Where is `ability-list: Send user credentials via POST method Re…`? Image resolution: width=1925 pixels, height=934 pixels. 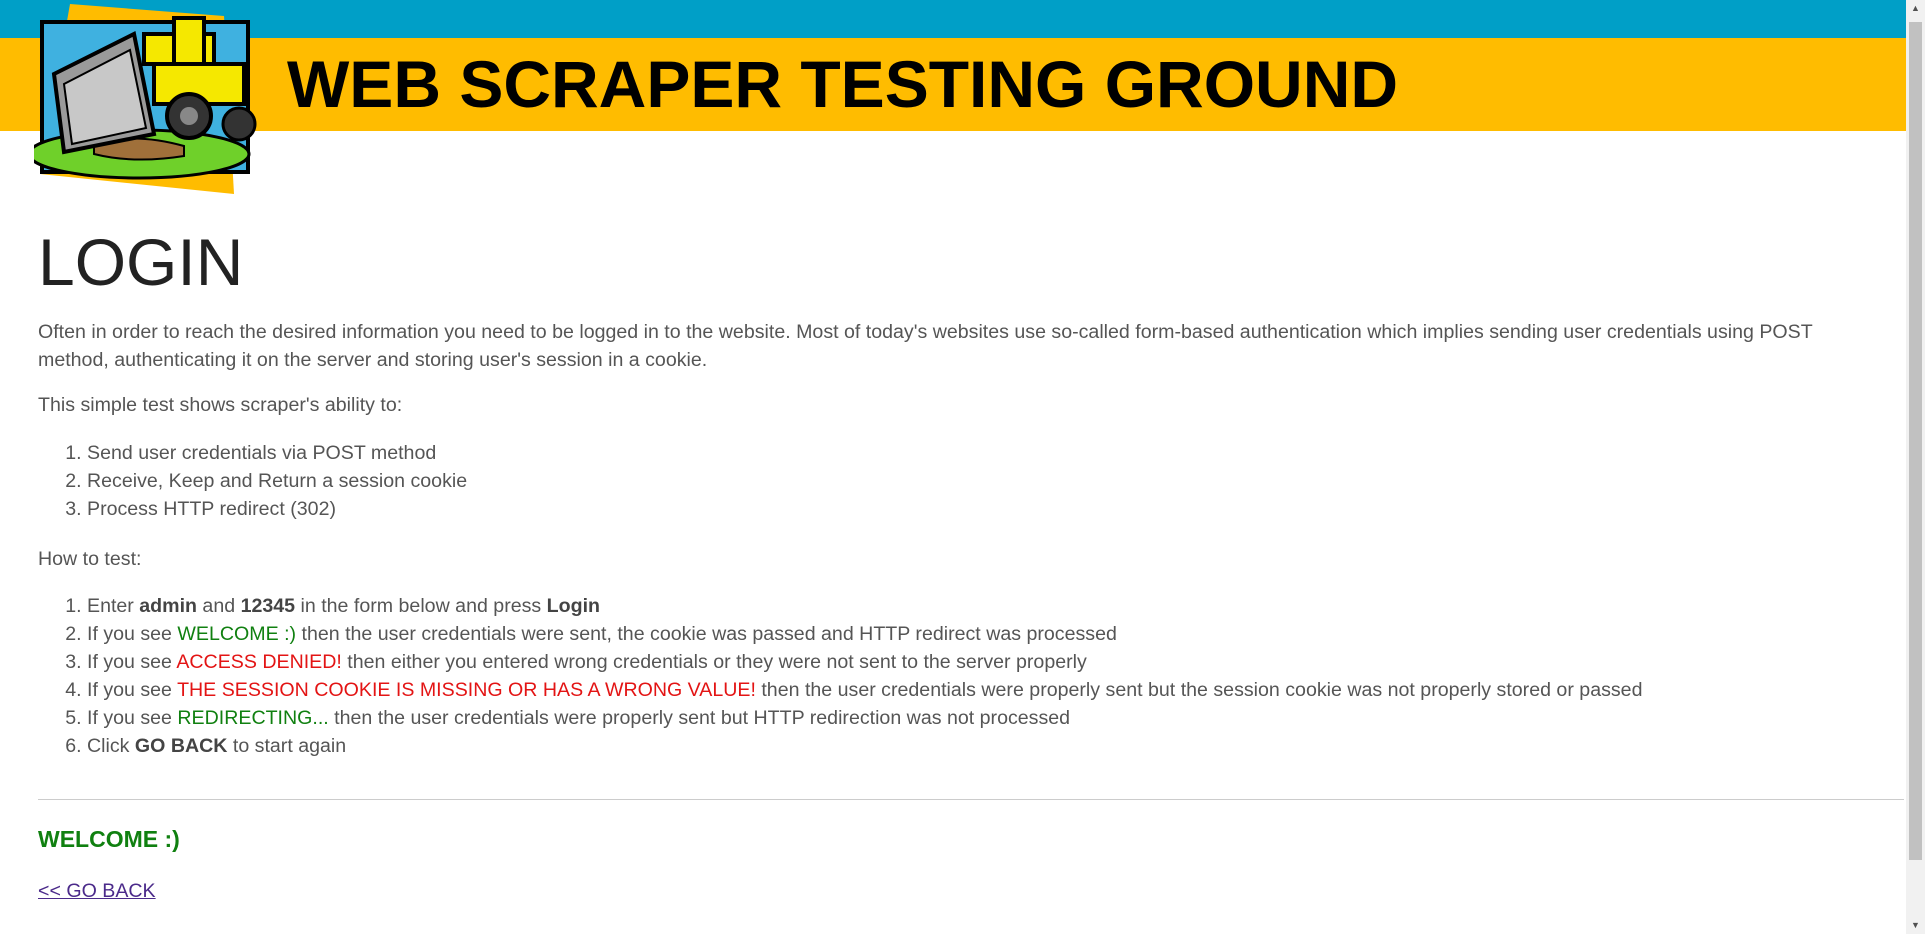 ability-list: Send user credentials via POST method Re… is located at coordinates (962, 481).